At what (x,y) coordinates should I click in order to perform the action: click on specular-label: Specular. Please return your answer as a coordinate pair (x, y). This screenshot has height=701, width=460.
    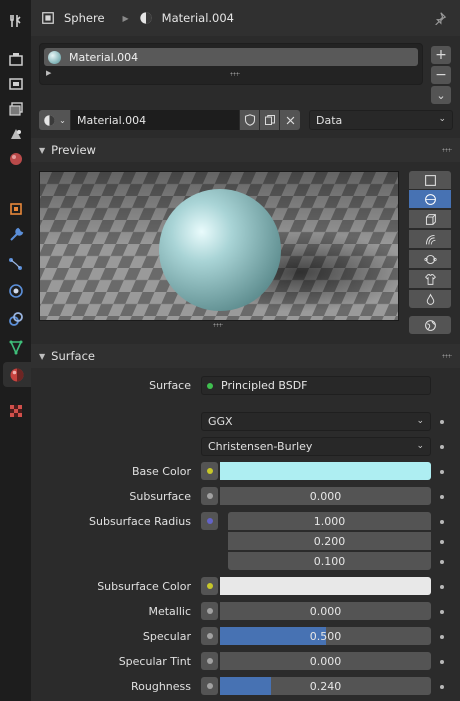
    Looking at the image, I should click on (166, 636).